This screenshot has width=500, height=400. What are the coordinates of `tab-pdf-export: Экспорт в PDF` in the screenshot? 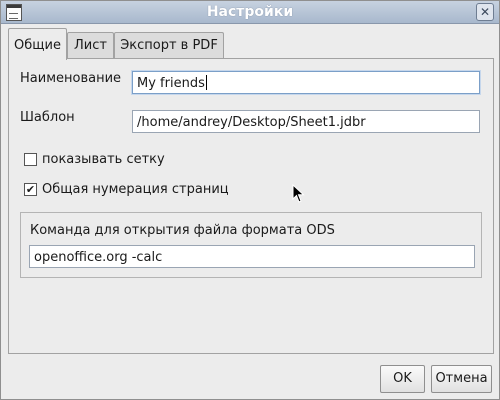 It's located at (169, 45).